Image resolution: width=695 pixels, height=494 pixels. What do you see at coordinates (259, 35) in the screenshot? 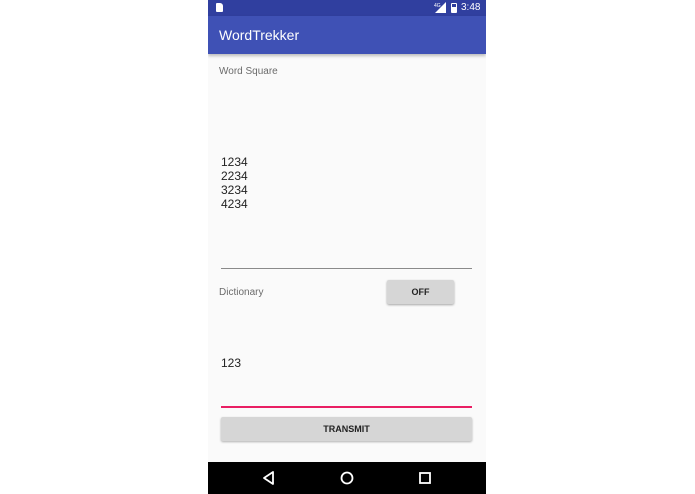
I see `app-title: WordTrekker` at bounding box center [259, 35].